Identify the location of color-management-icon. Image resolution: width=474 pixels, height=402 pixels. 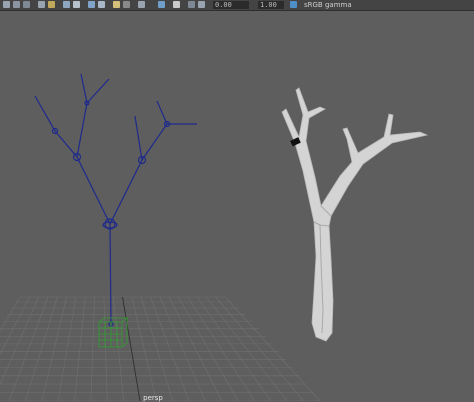
(293, 4).